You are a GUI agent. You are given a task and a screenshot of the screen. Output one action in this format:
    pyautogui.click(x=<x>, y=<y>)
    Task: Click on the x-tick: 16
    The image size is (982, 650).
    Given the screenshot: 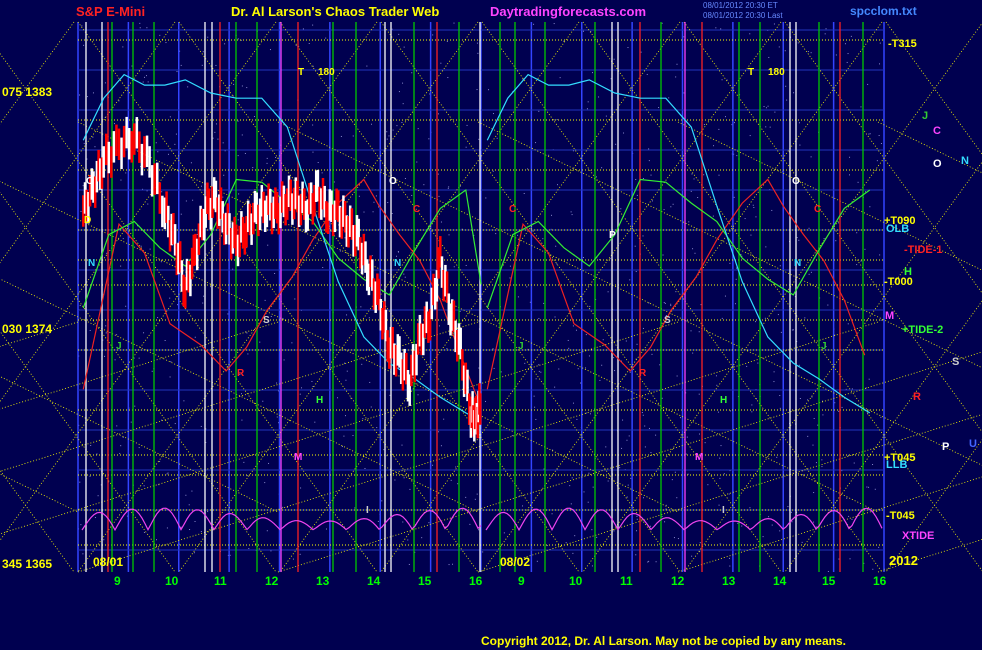 What is the action you would take?
    pyautogui.click(x=476, y=581)
    